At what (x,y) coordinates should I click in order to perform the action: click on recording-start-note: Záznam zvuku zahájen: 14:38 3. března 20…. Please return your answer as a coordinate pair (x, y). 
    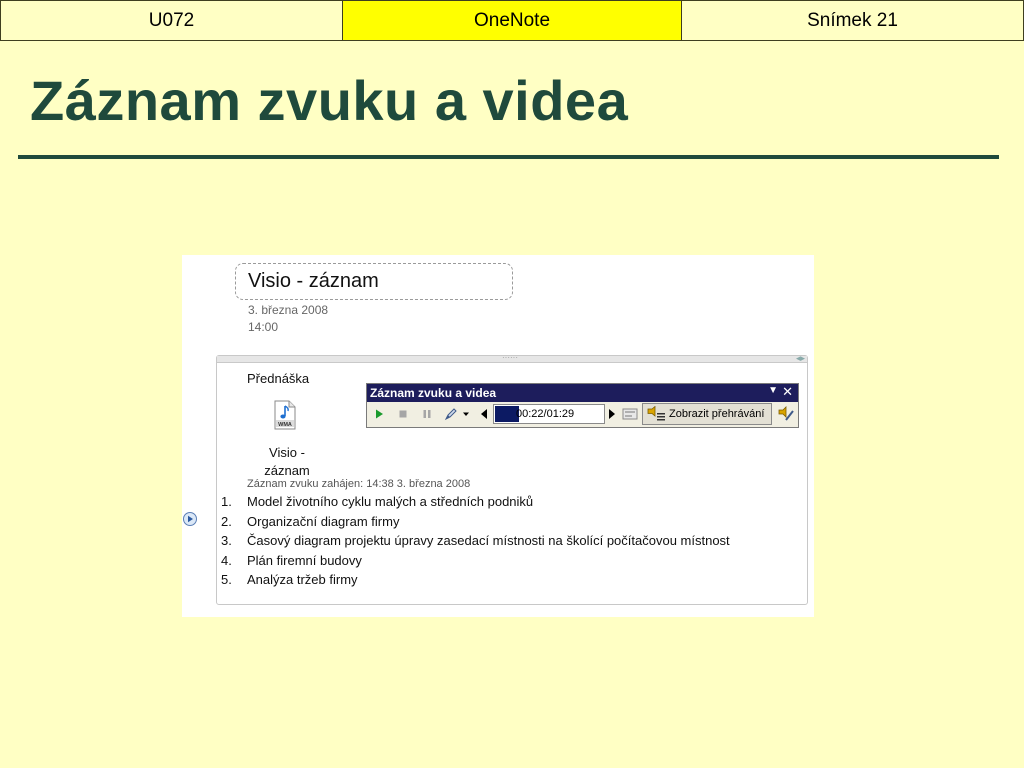
    Looking at the image, I should click on (359, 484).